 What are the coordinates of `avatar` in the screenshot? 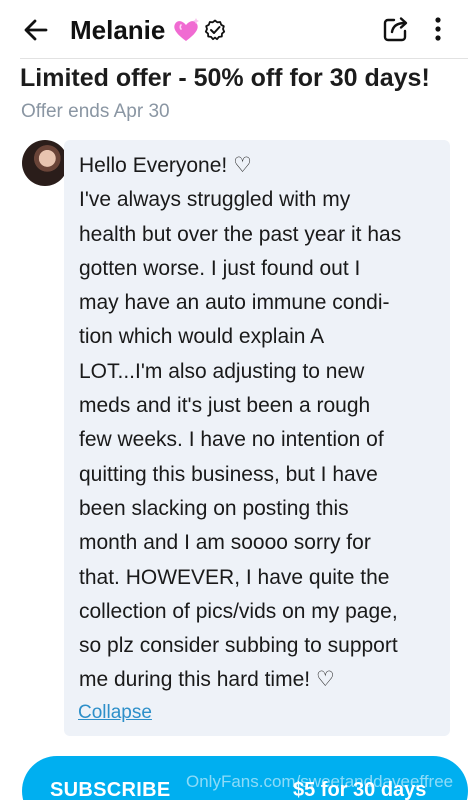 It's located at (45, 163).